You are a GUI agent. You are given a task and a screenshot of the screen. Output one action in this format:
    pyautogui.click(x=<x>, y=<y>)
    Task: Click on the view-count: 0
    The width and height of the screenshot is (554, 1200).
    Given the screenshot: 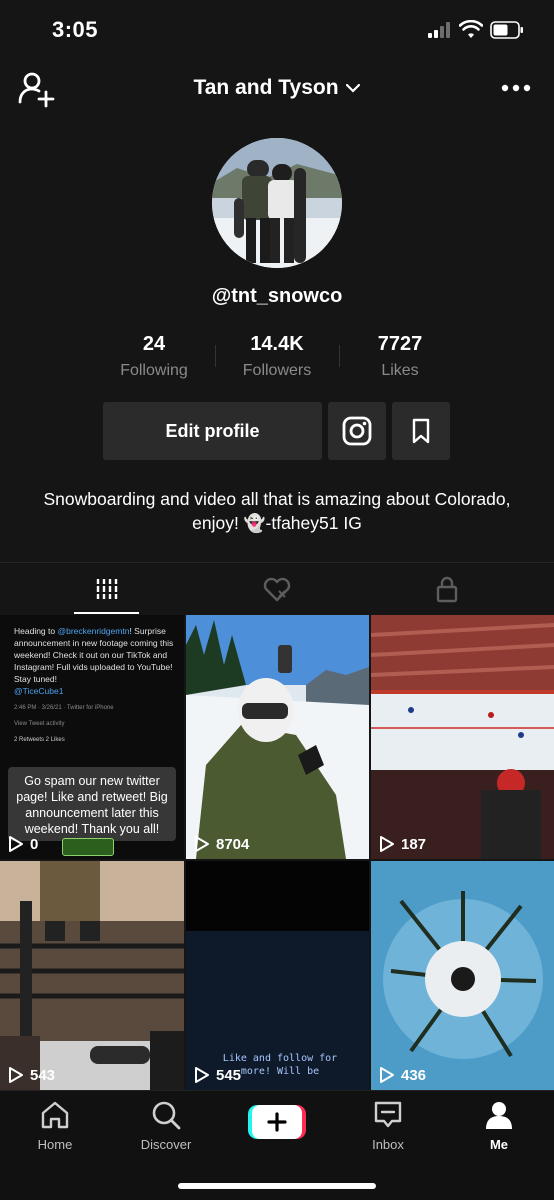 What is the action you would take?
    pyautogui.click(x=23, y=844)
    